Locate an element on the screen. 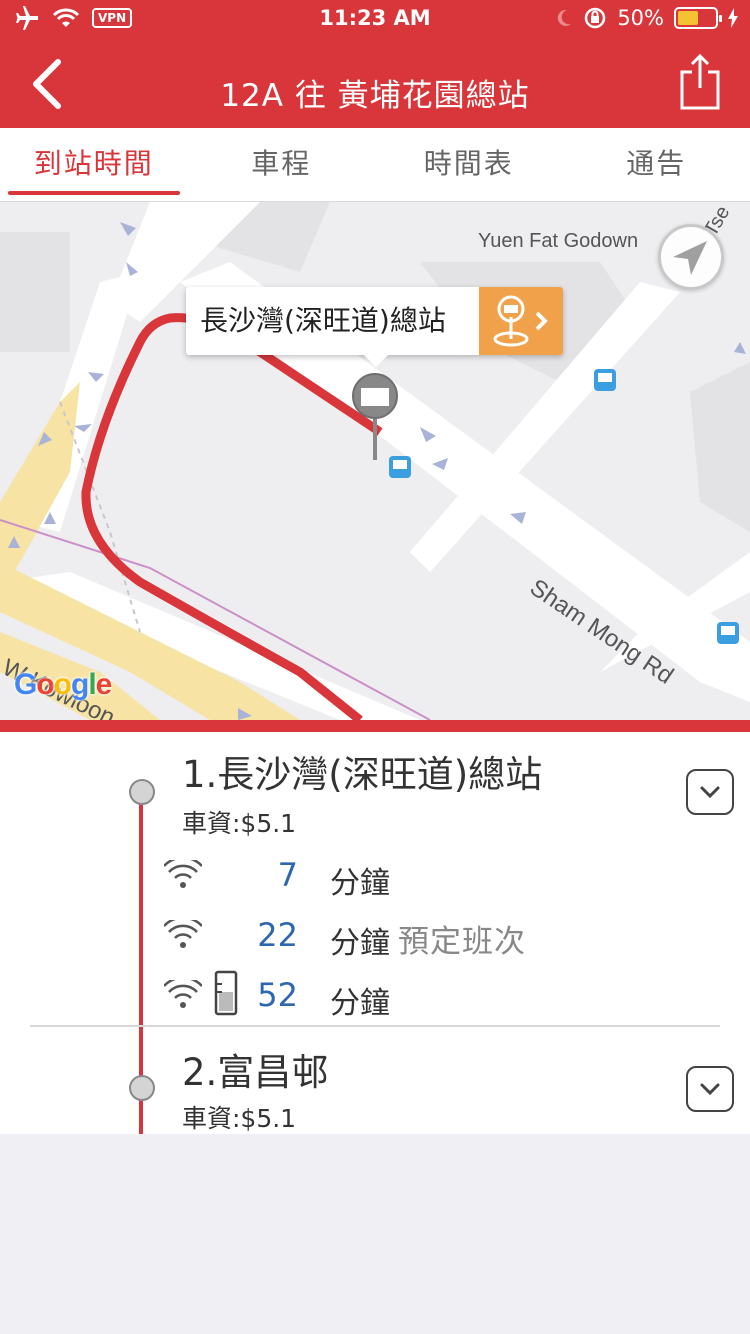  moon-icon is located at coordinates (565, 17).